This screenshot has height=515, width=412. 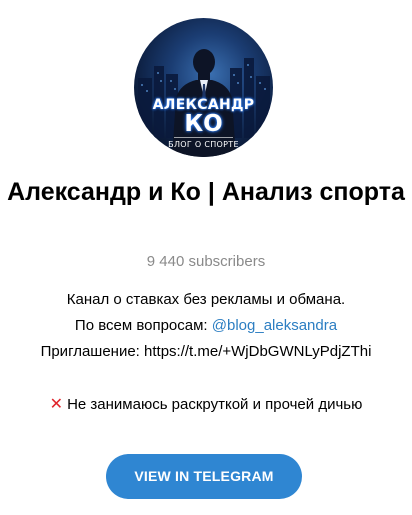 I want to click on description-spacer, so click(x=206, y=378).